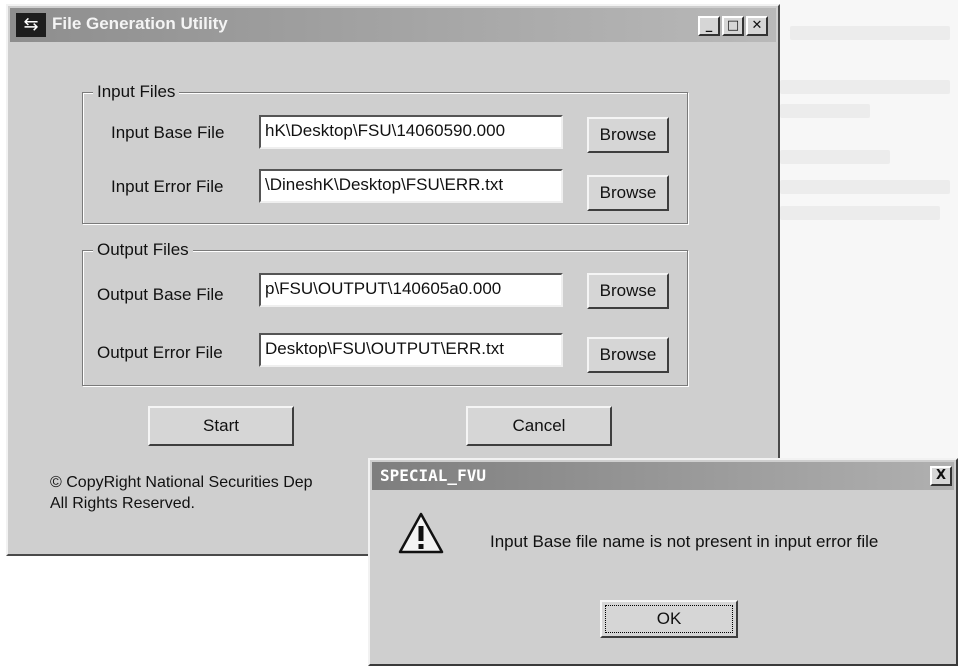  I want to click on close-button: ✕, so click(757, 26).